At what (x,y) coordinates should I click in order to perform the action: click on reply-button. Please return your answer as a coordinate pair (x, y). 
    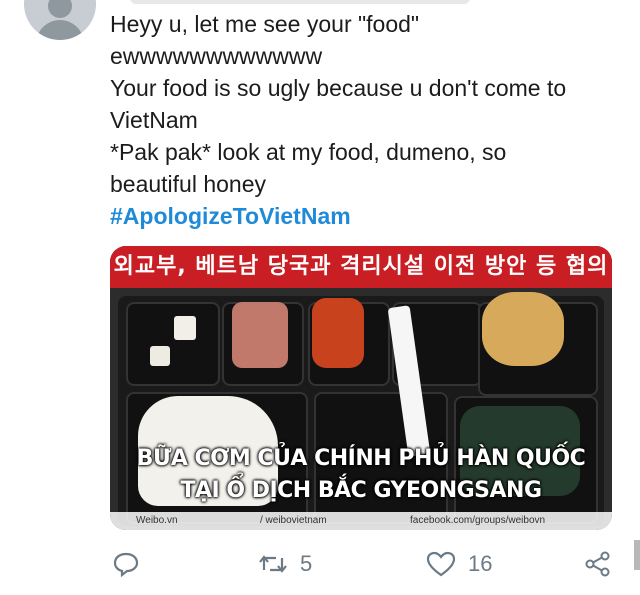
    Looking at the image, I should click on (126, 564).